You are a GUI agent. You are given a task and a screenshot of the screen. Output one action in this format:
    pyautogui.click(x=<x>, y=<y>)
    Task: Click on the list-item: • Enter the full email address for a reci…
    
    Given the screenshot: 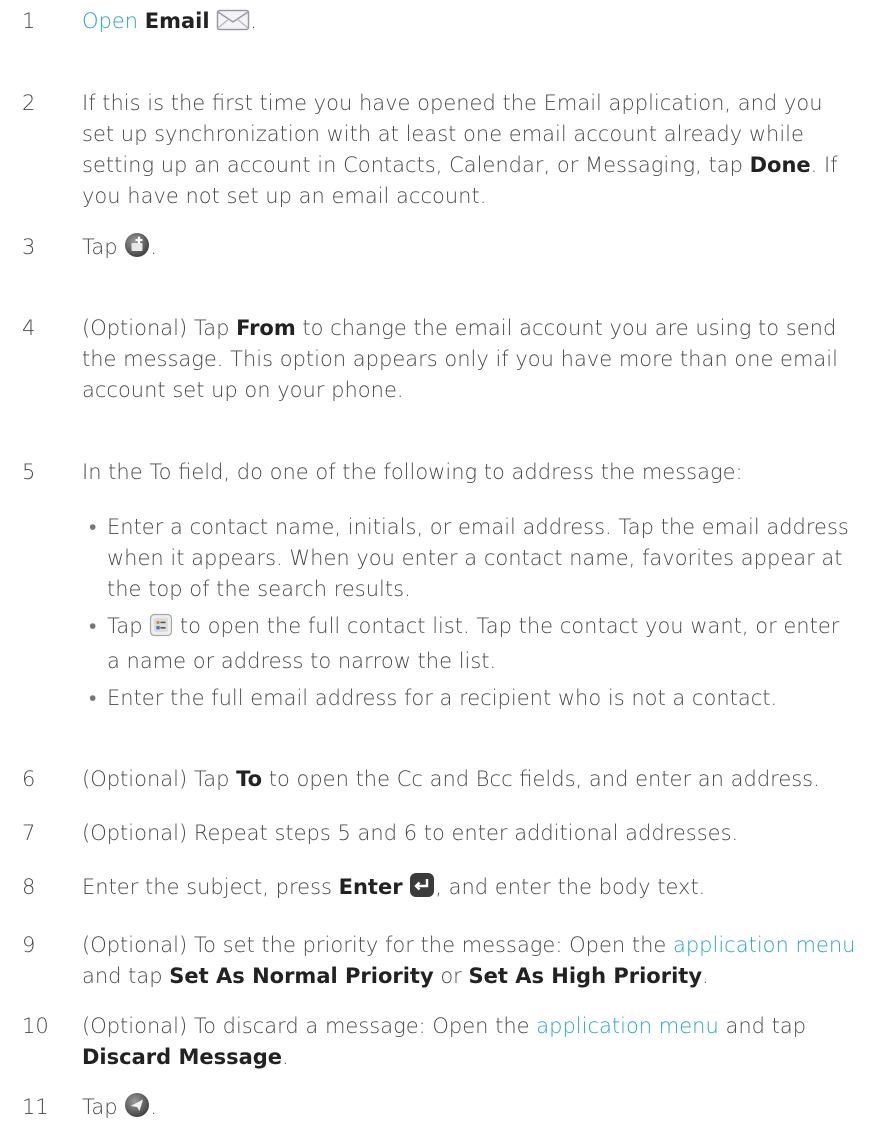 What is the action you would take?
    pyautogui.click(x=433, y=698)
    